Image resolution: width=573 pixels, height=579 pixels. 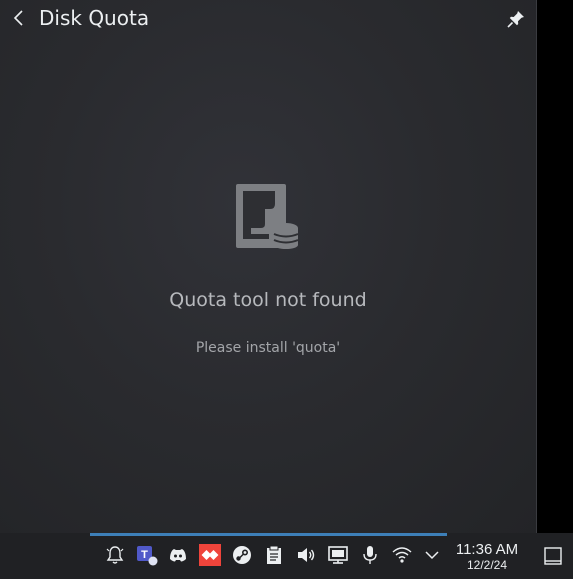 I want to click on volume-icon, so click(x=306, y=555).